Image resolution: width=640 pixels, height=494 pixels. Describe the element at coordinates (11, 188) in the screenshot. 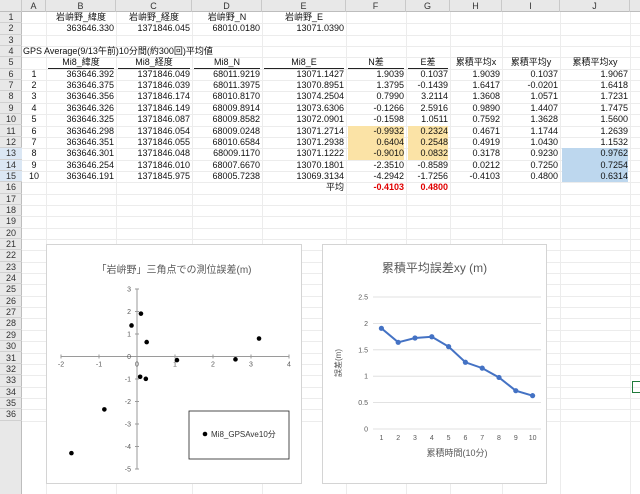

I see `row-header-16: 16` at that location.